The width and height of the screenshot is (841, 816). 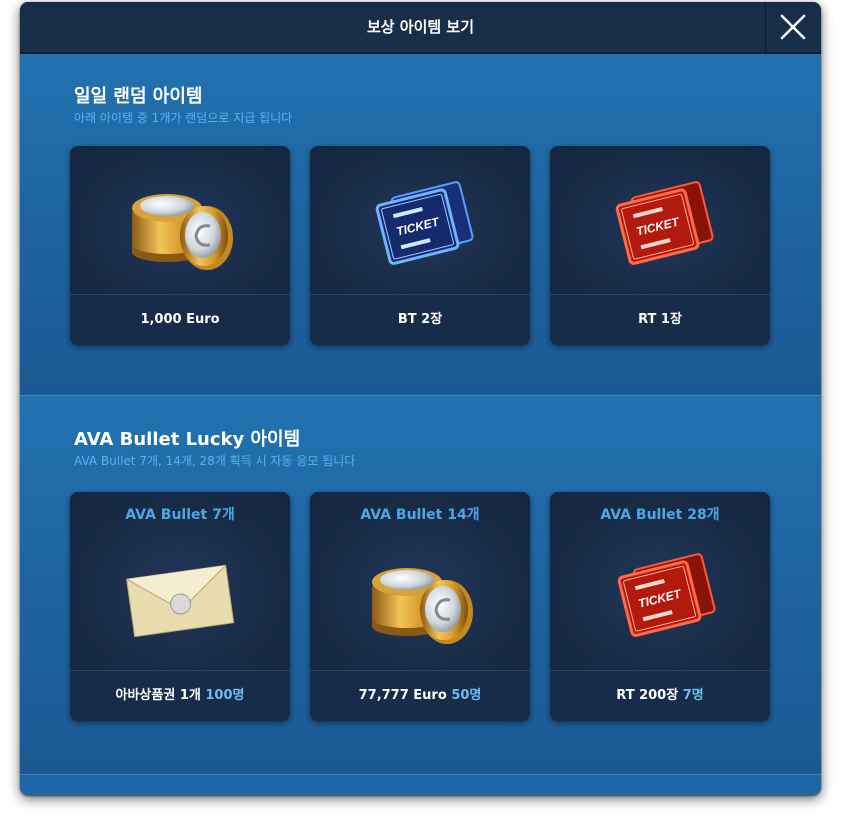 I want to click on lucky-item-card-14: AVA Bullet 14개 77,777 Euro 50명, so click(x=420, y=606).